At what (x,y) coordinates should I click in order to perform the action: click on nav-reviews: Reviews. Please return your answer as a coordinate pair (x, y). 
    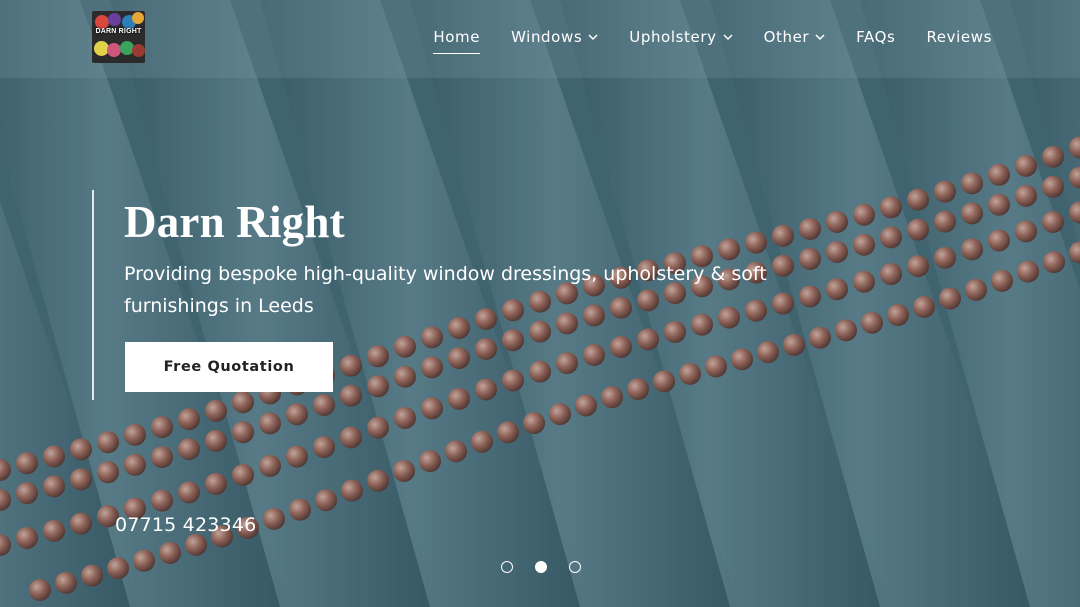
    Looking at the image, I should click on (959, 37).